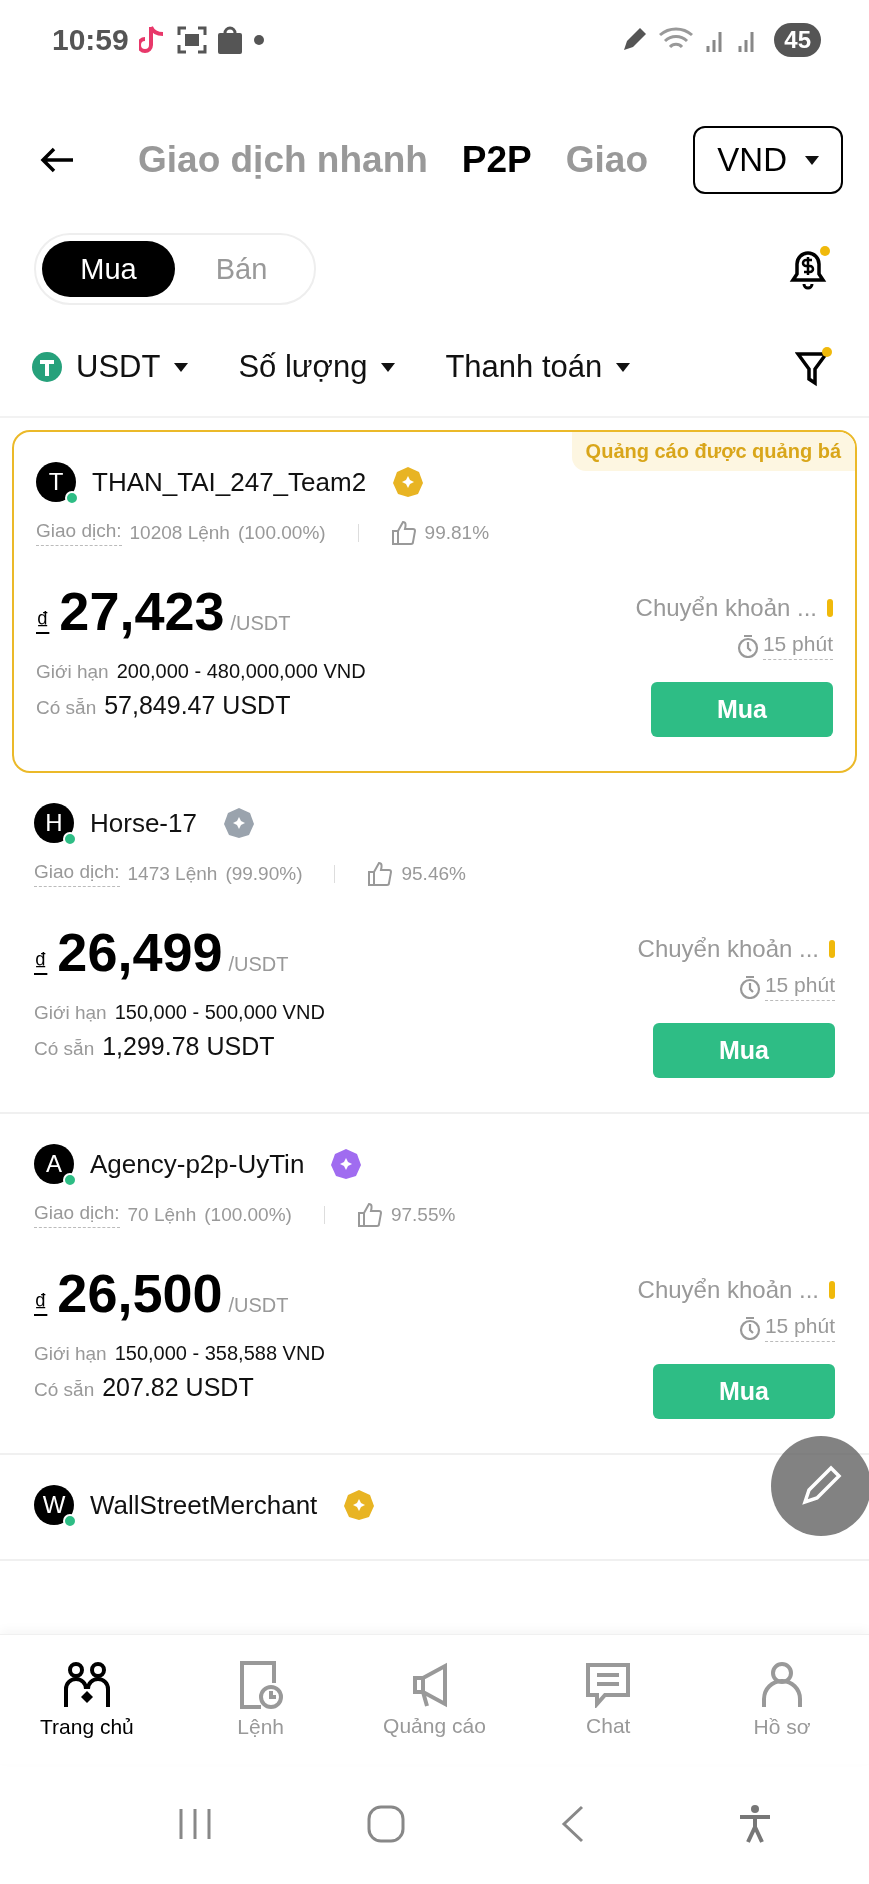 Image resolution: width=869 pixels, height=1884 pixels. I want to click on merchant-name: THAN_TAI_247_Team2, so click(229, 482).